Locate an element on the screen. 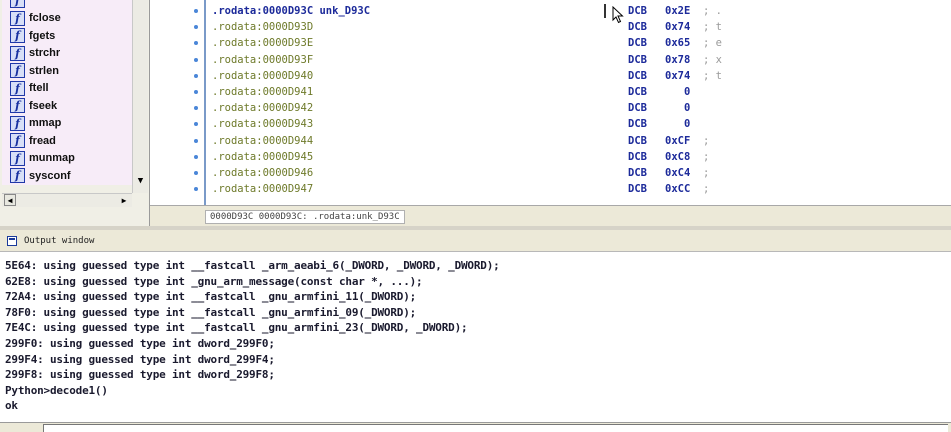 This screenshot has width=951, height=432. function-list-item: f mmap is located at coordinates (67, 124).